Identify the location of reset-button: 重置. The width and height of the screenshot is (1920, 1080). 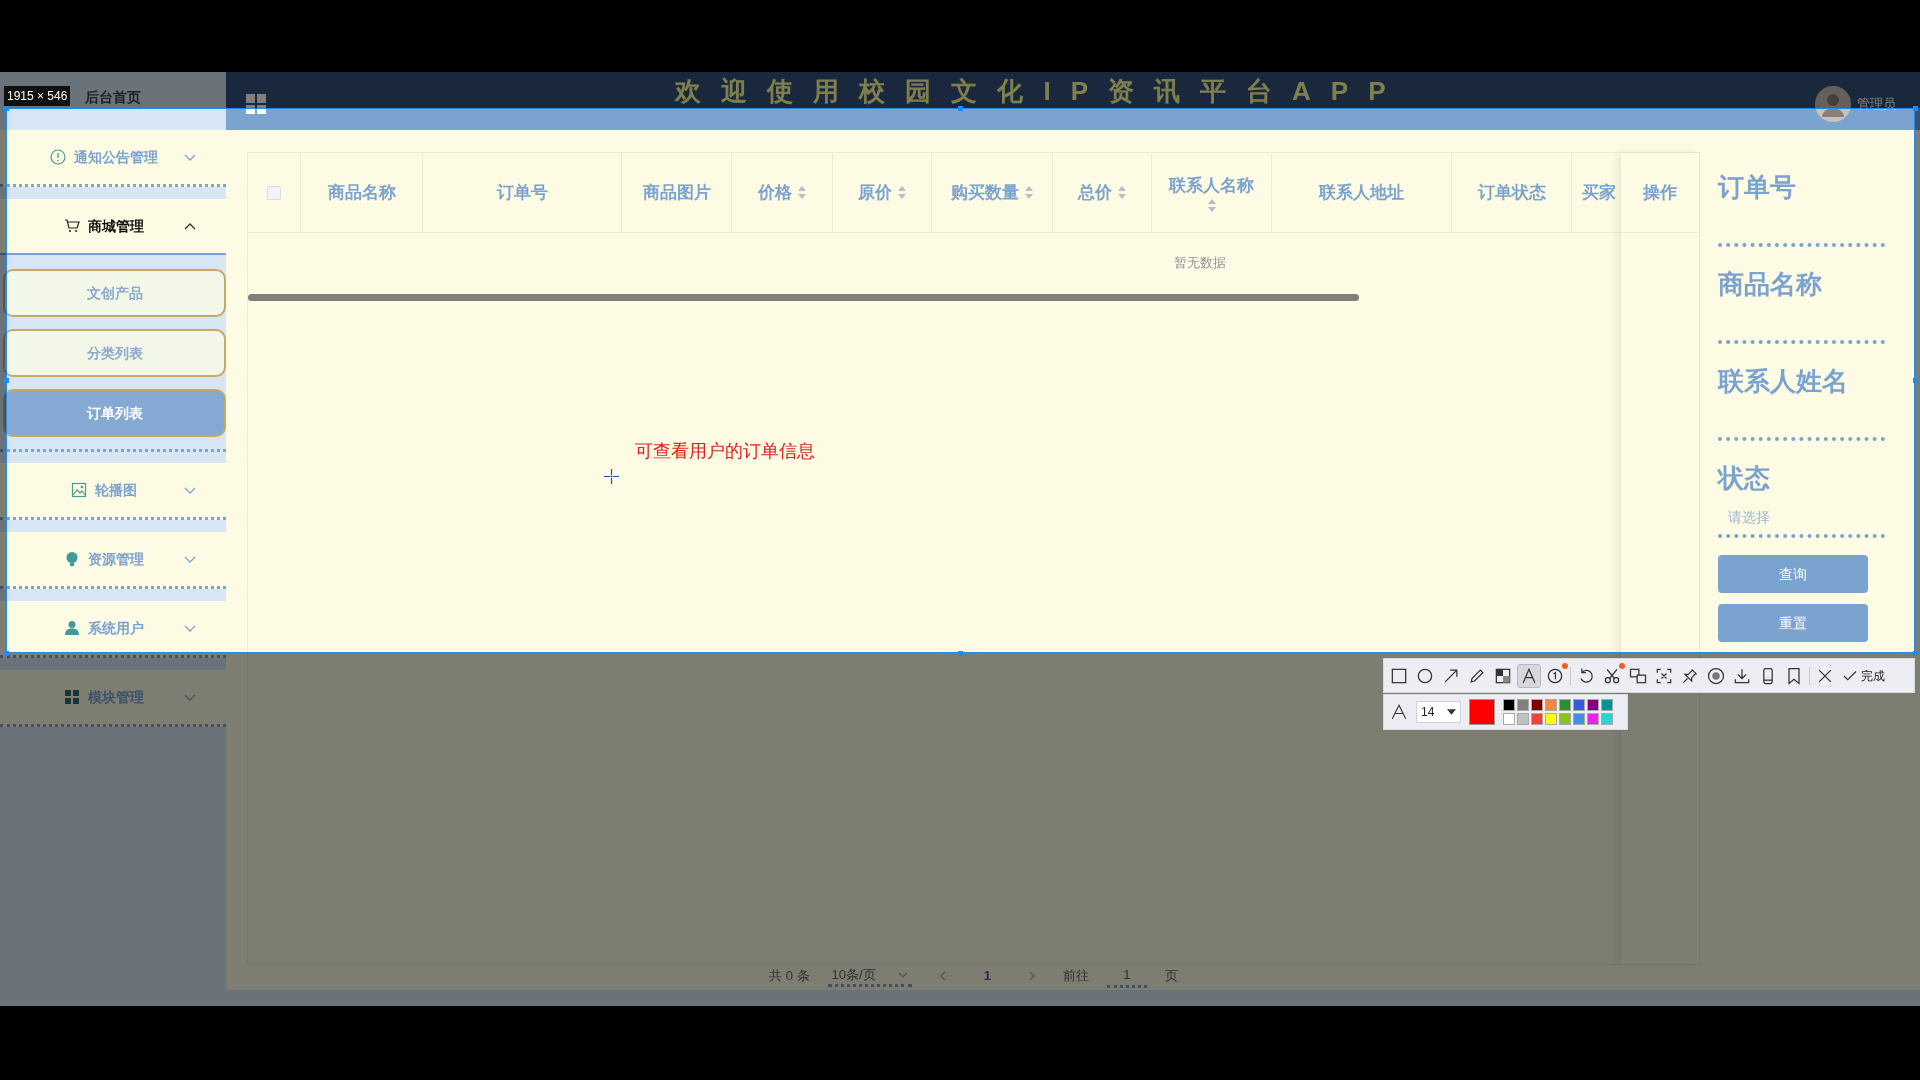
(1793, 623).